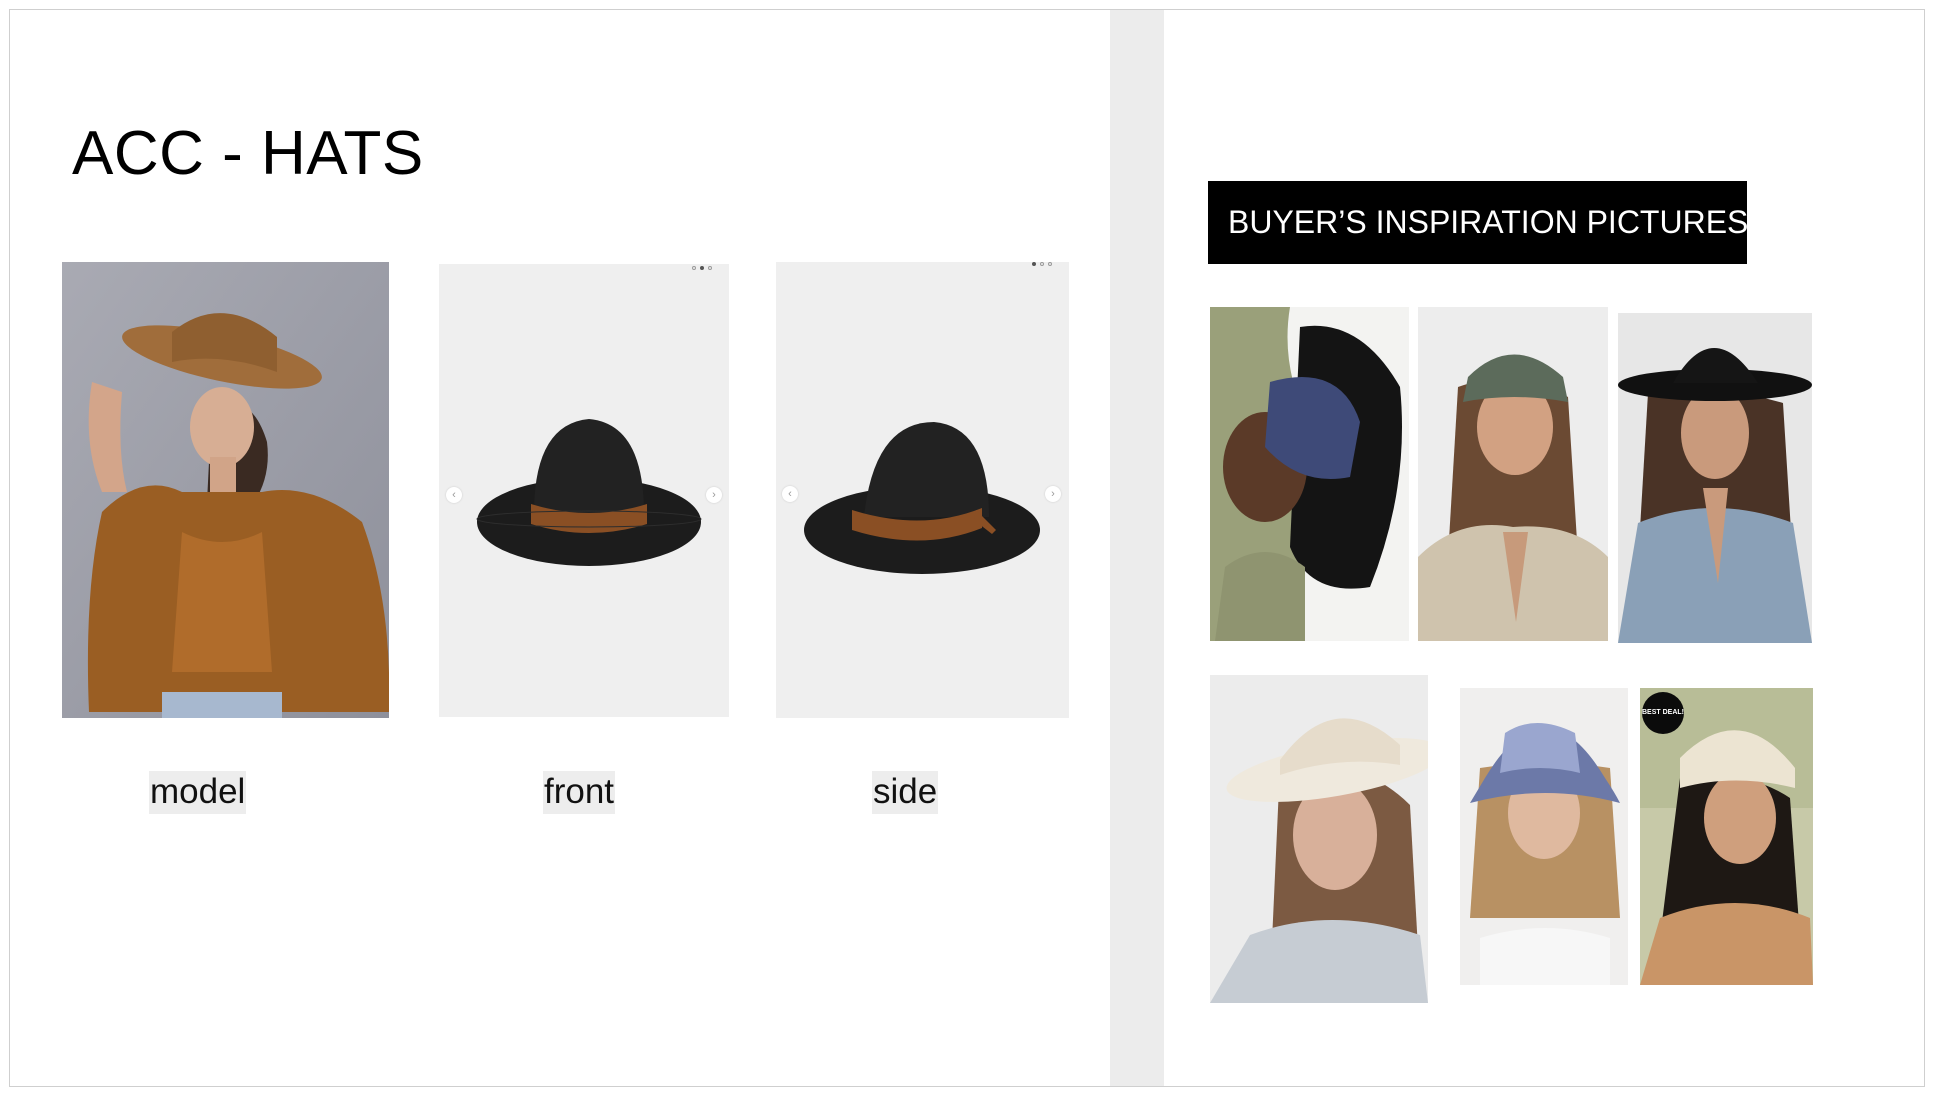 The image size is (1934, 1098). Describe the element at coordinates (579, 792) in the screenshot. I see `caption-front: front` at that location.